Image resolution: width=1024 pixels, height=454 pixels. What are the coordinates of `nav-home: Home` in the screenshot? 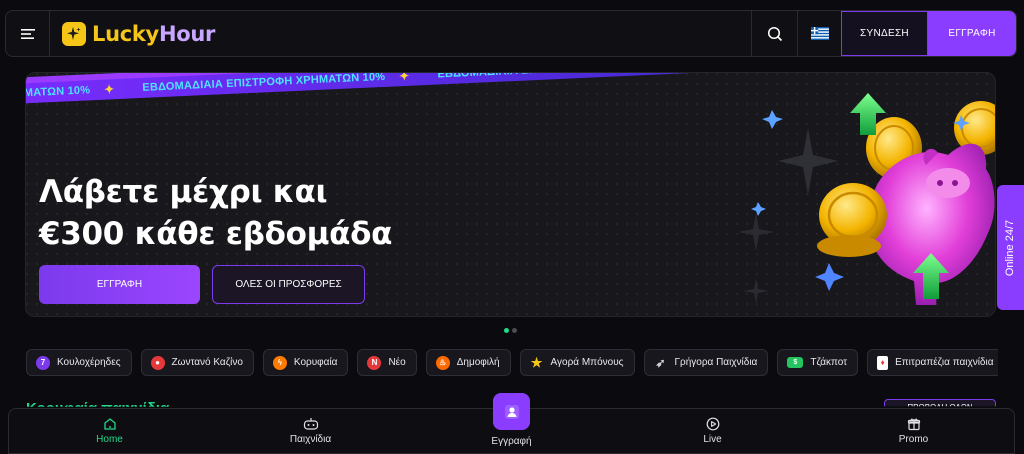 It's located at (109, 431).